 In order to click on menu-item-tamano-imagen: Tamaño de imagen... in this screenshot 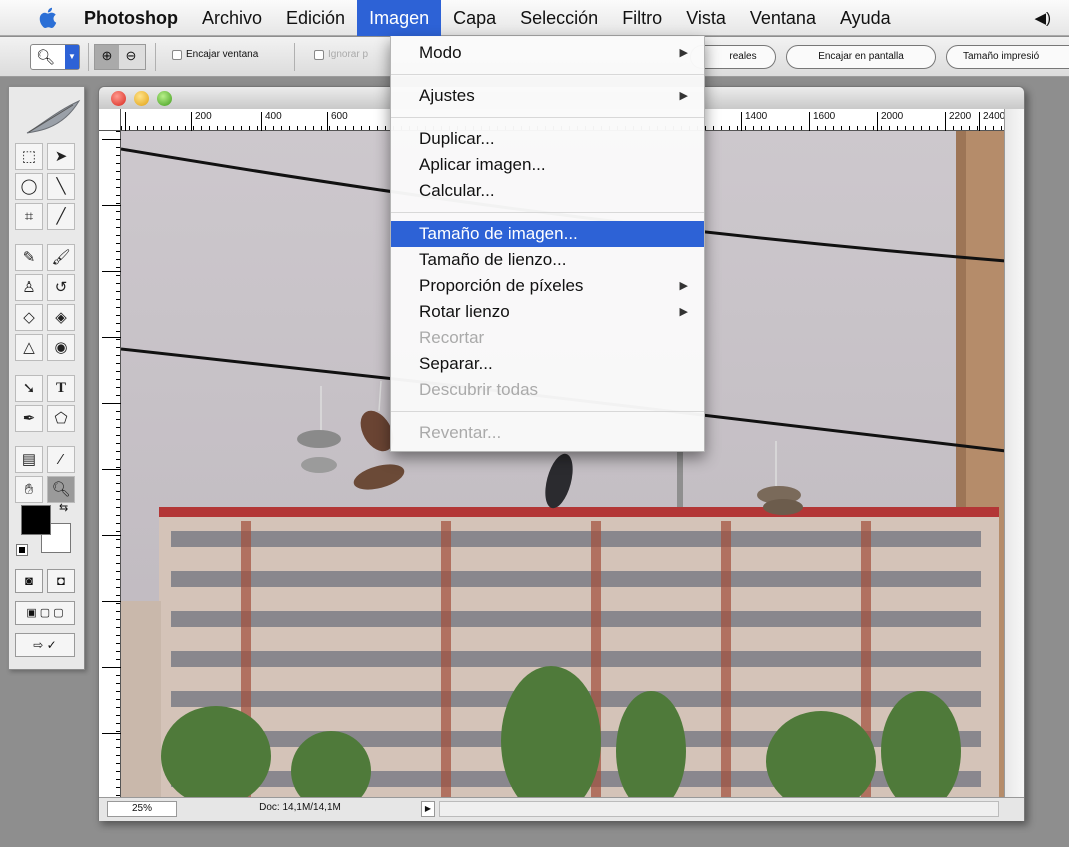, I will do `click(547, 234)`.